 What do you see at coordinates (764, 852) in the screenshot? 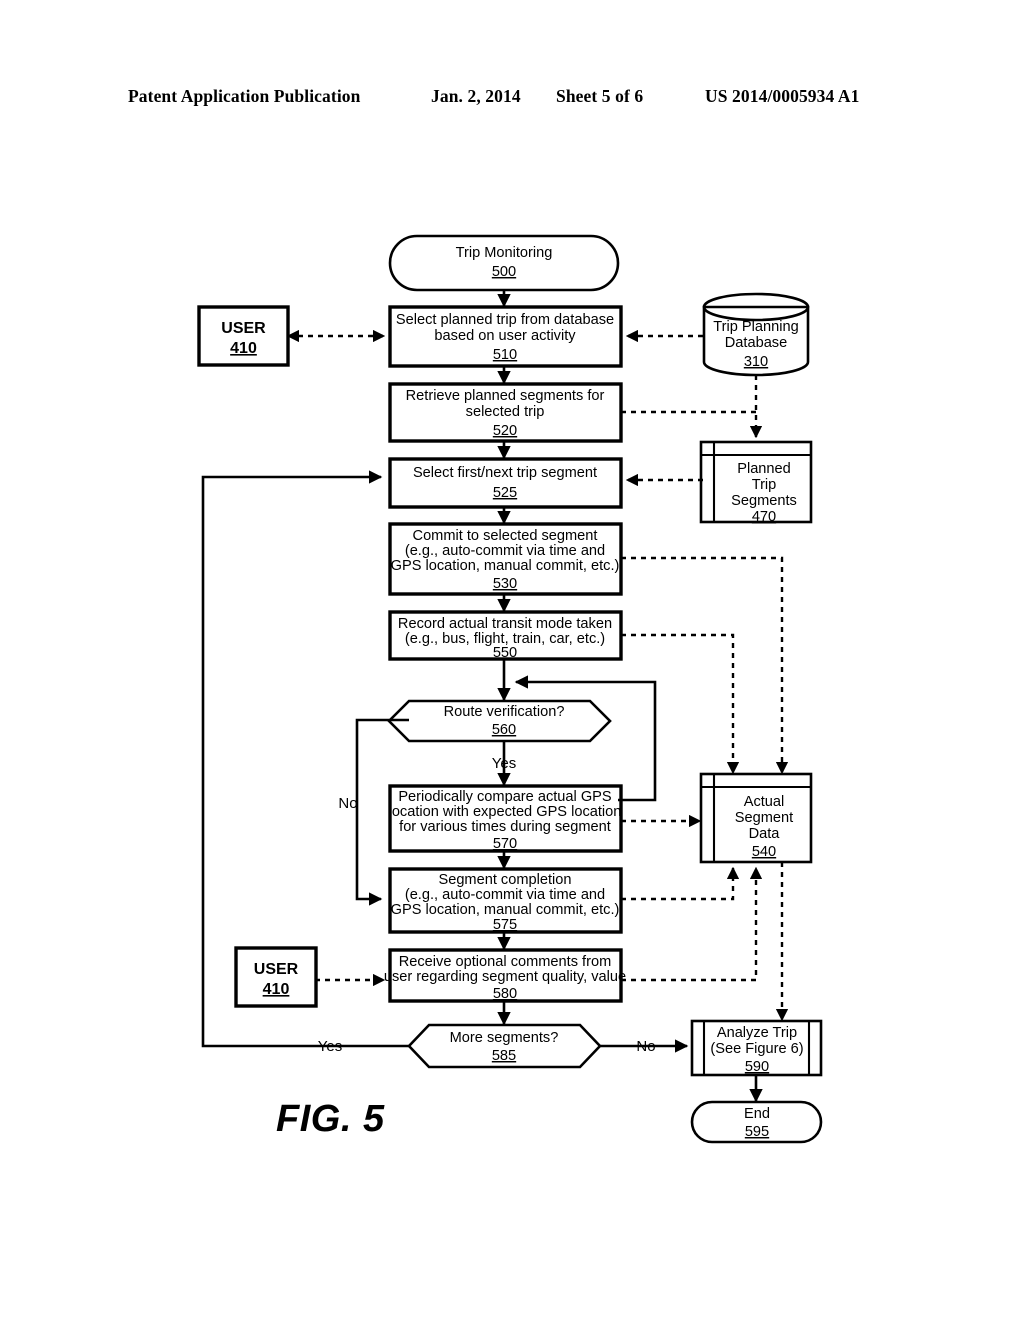
I see `actual-data-ref: 540` at bounding box center [764, 852].